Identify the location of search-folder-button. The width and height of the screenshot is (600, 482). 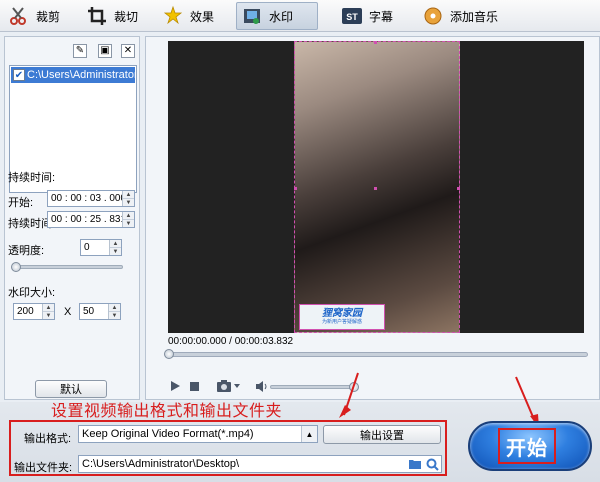
(432, 464).